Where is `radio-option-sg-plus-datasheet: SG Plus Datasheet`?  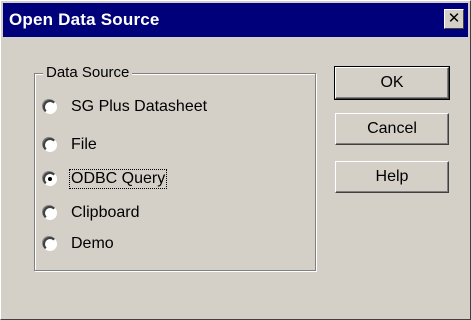
radio-option-sg-plus-datasheet: SG Plus Datasheet is located at coordinates (125, 107).